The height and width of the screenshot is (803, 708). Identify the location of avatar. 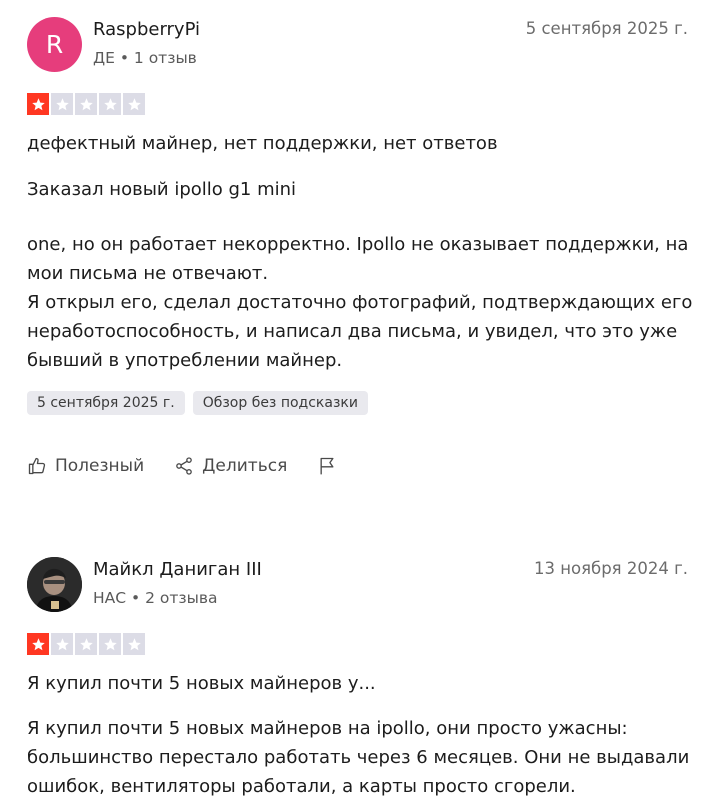
(54, 584).